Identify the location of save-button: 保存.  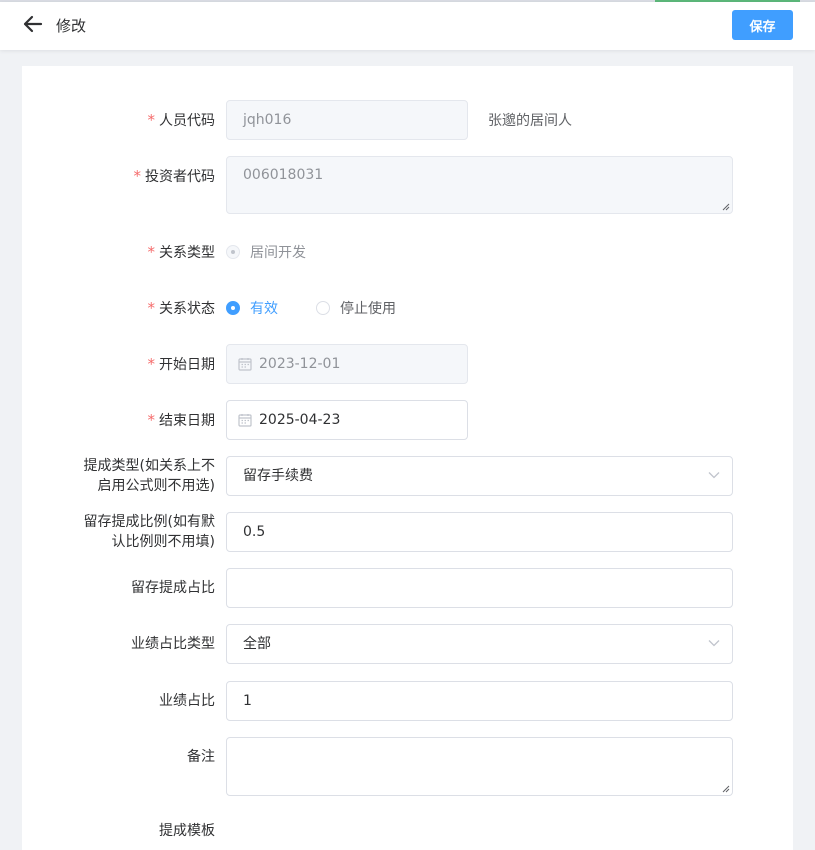
(762, 25).